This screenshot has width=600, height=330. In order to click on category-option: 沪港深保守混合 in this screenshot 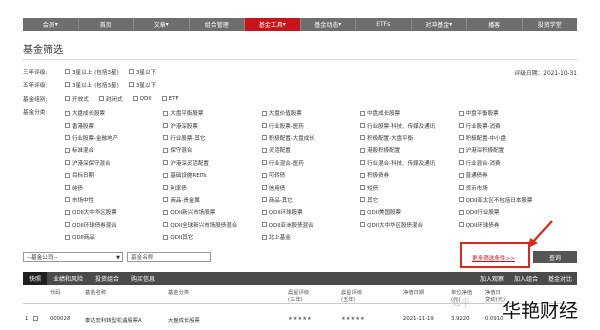, I will do `click(114, 163)`.